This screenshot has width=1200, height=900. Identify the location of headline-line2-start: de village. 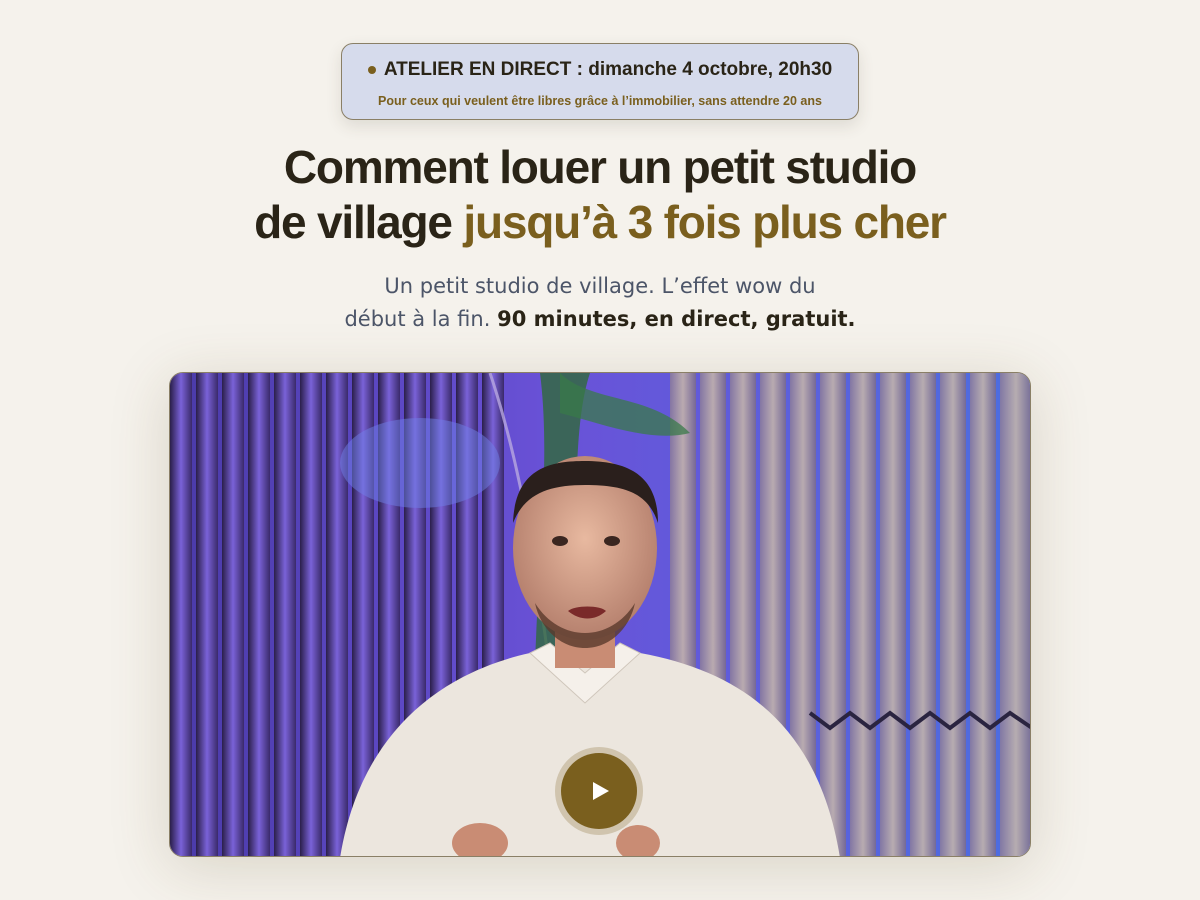
(353, 222).